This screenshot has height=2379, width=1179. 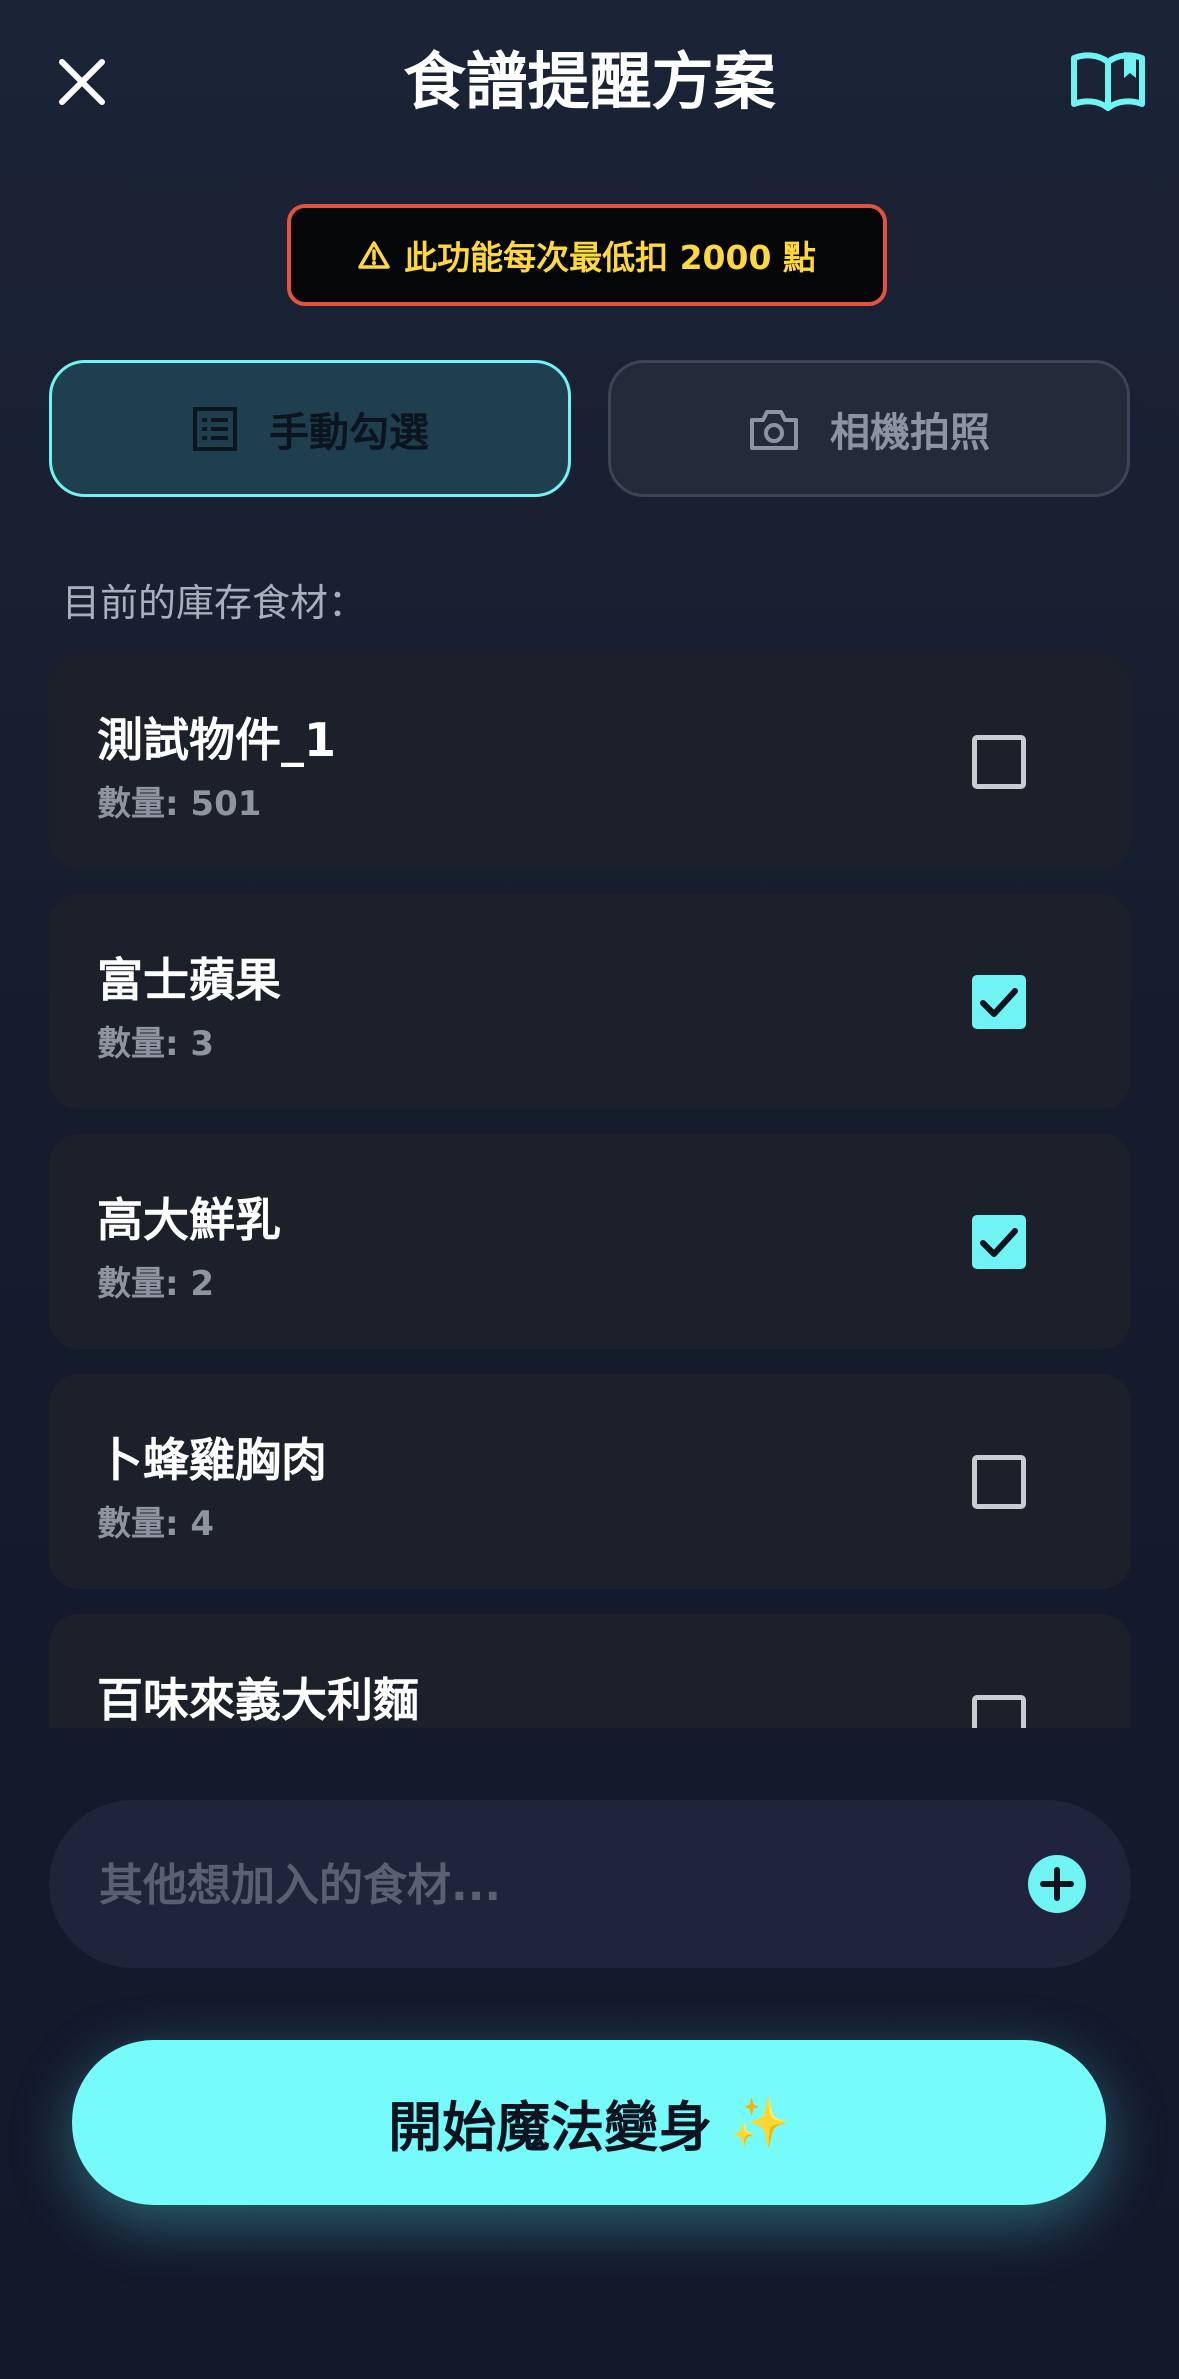 I want to click on list-icon, so click(x=215, y=428).